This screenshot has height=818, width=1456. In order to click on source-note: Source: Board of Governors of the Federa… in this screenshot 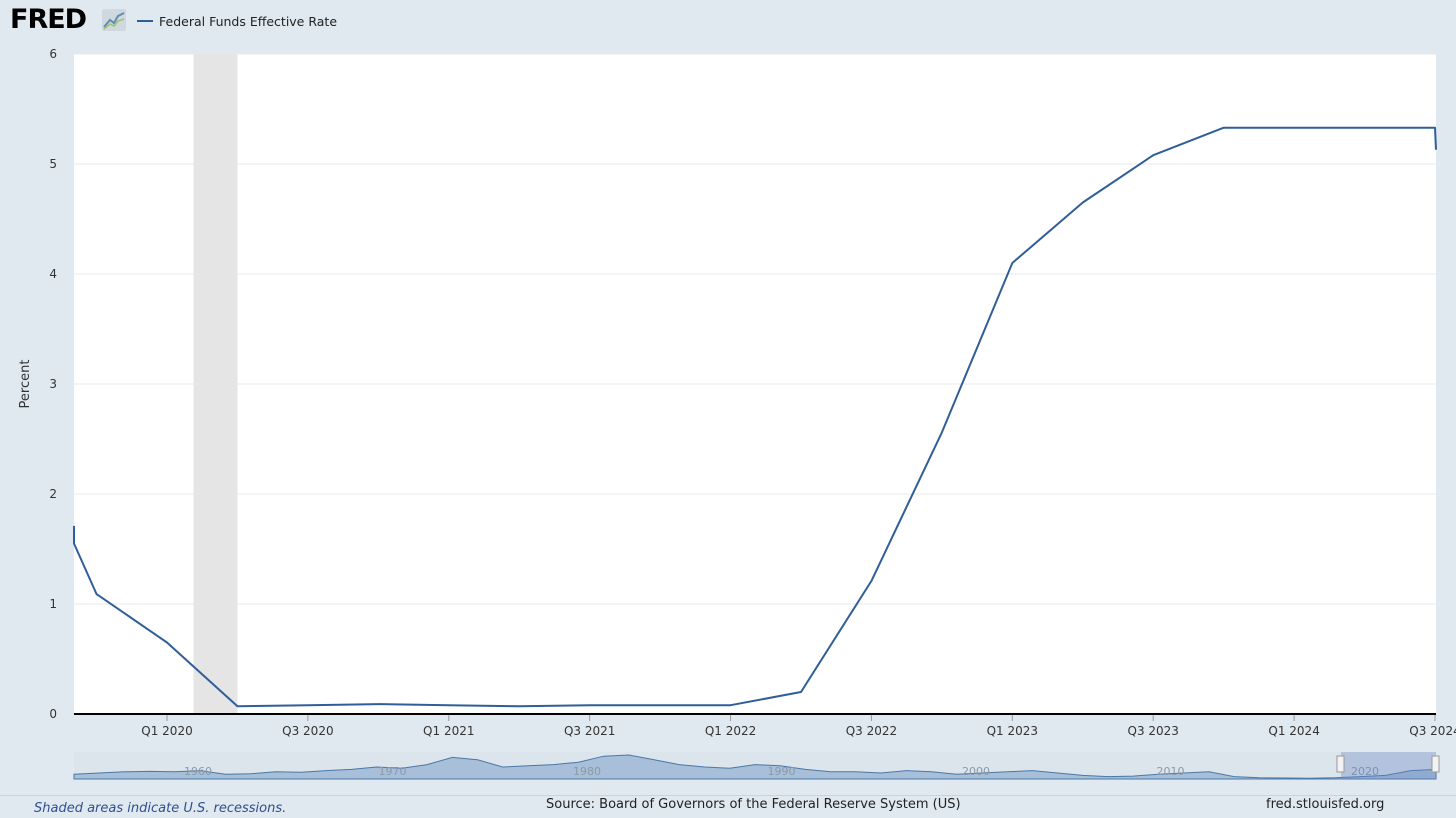, I will do `click(753, 804)`.